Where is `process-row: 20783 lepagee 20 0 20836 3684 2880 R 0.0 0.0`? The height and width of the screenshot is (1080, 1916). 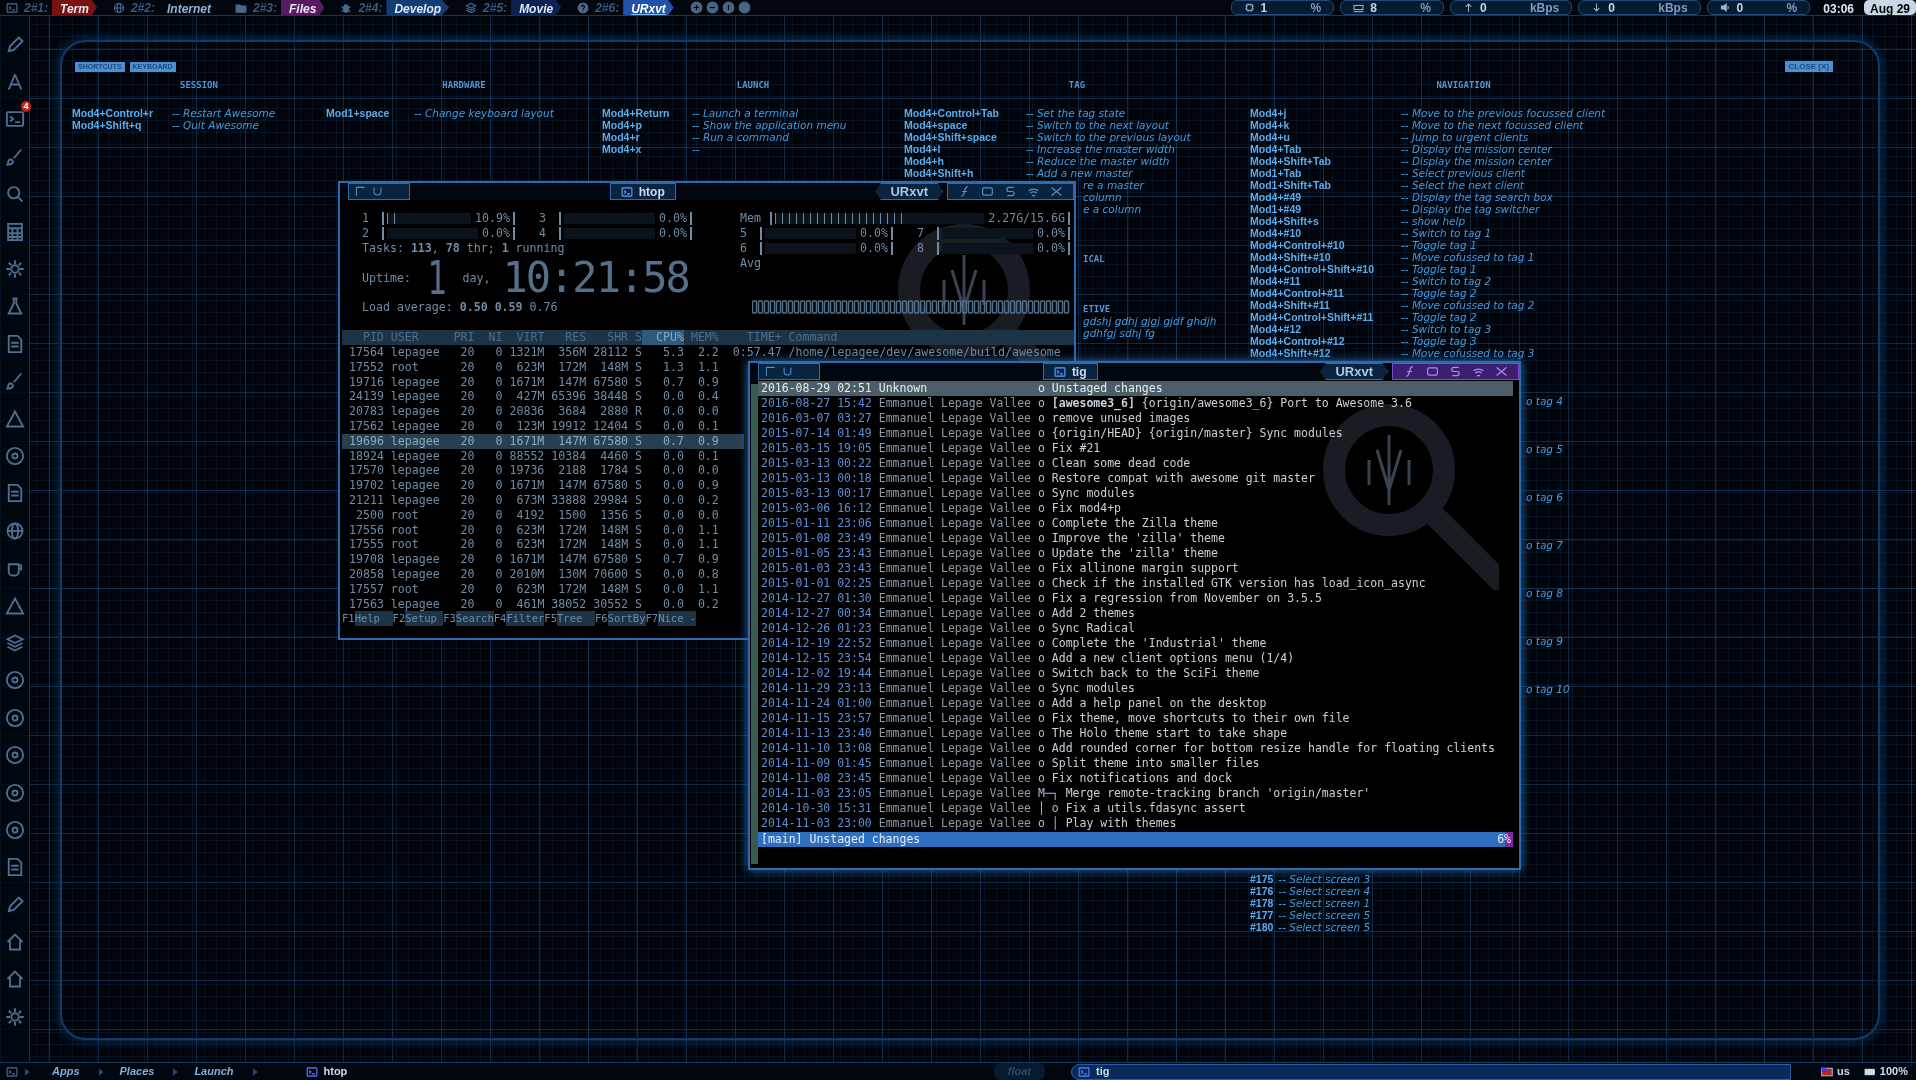
process-row: 20783 lepagee 20 0 20836 3684 2880 R 0.0 0.0 is located at coordinates (543, 411).